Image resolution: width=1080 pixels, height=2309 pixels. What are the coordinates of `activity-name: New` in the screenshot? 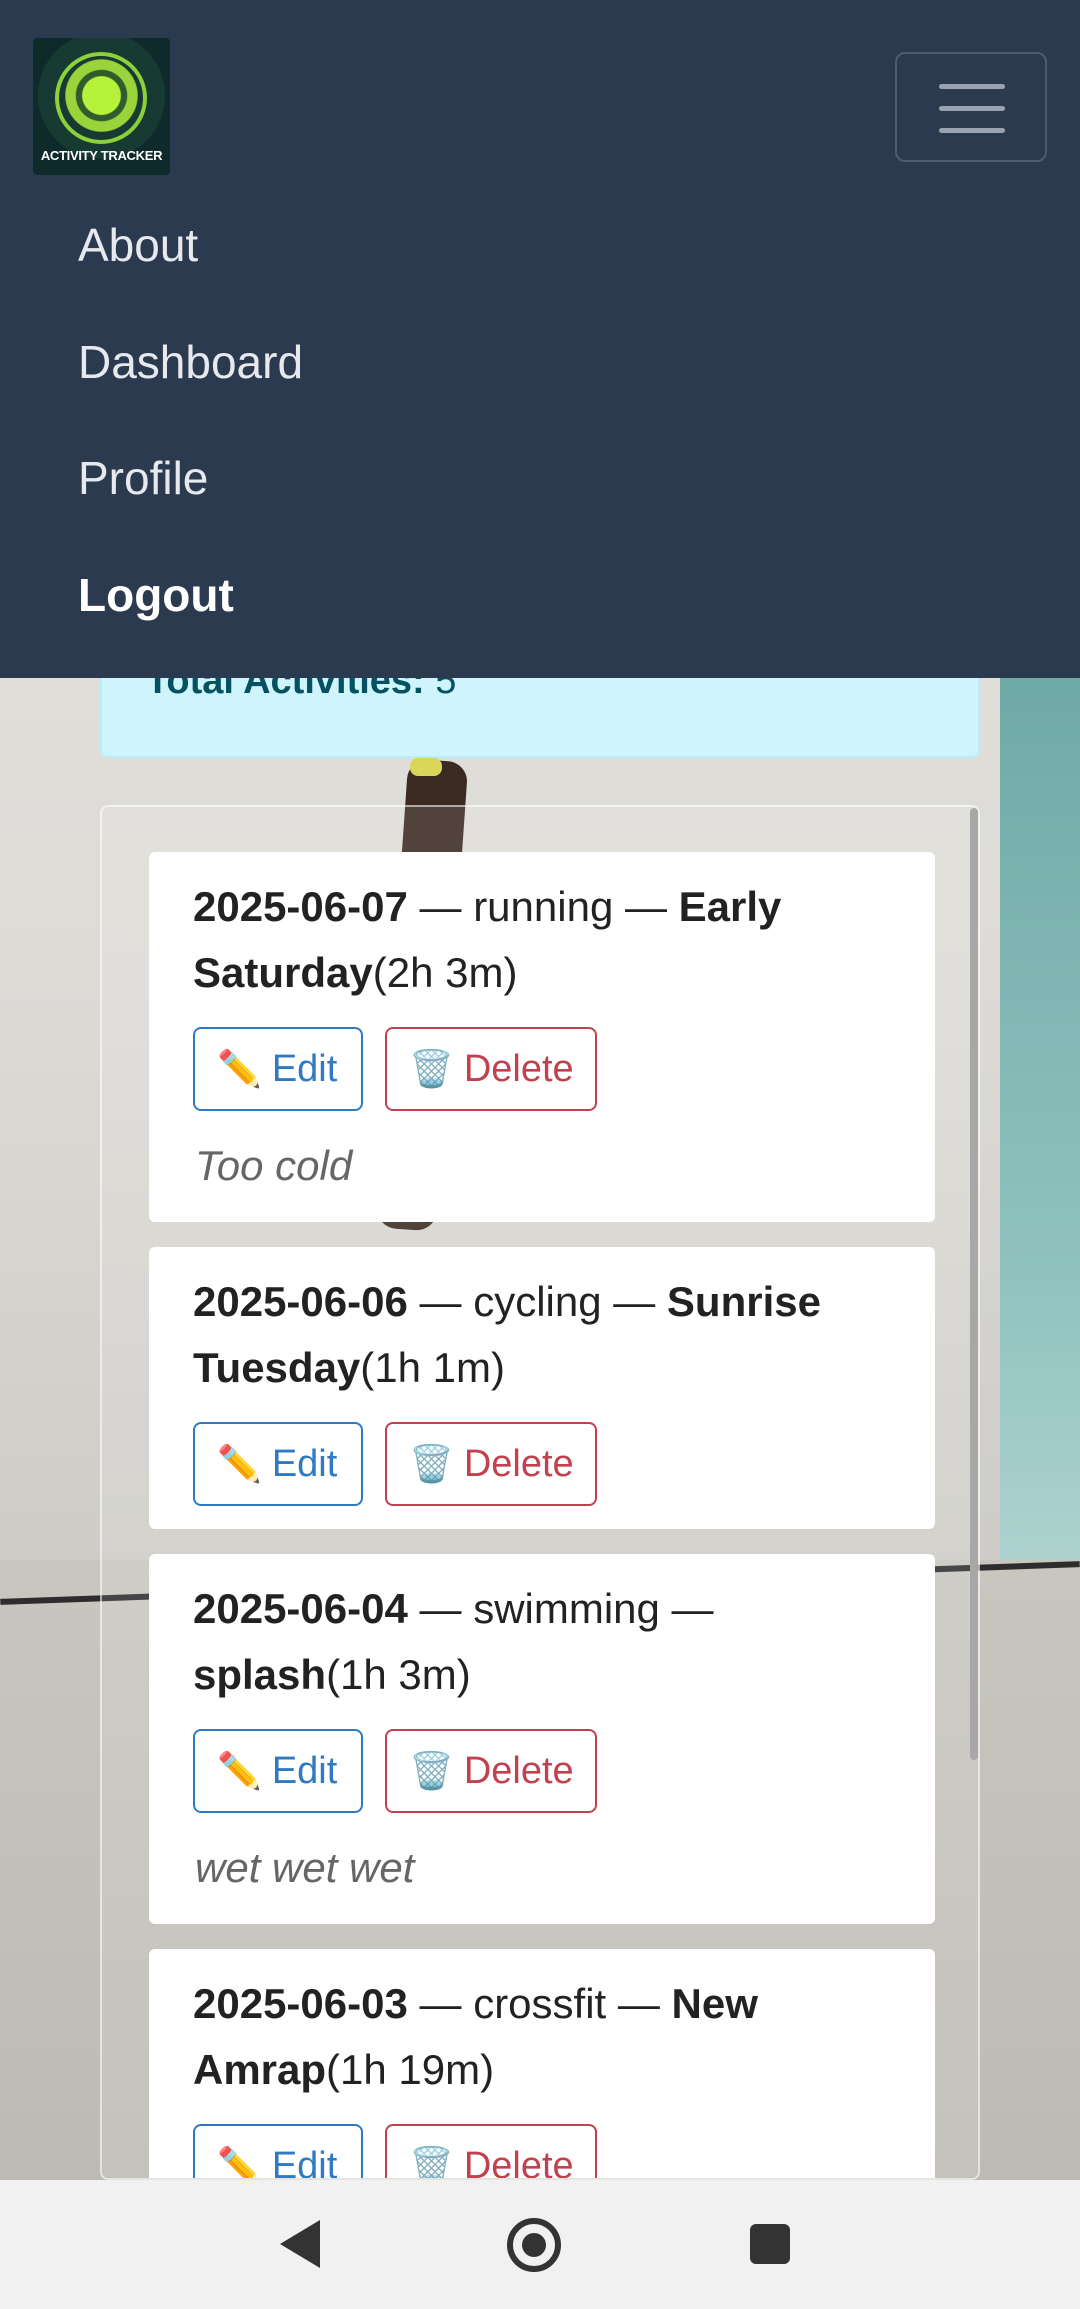 It's located at (714, 2003).